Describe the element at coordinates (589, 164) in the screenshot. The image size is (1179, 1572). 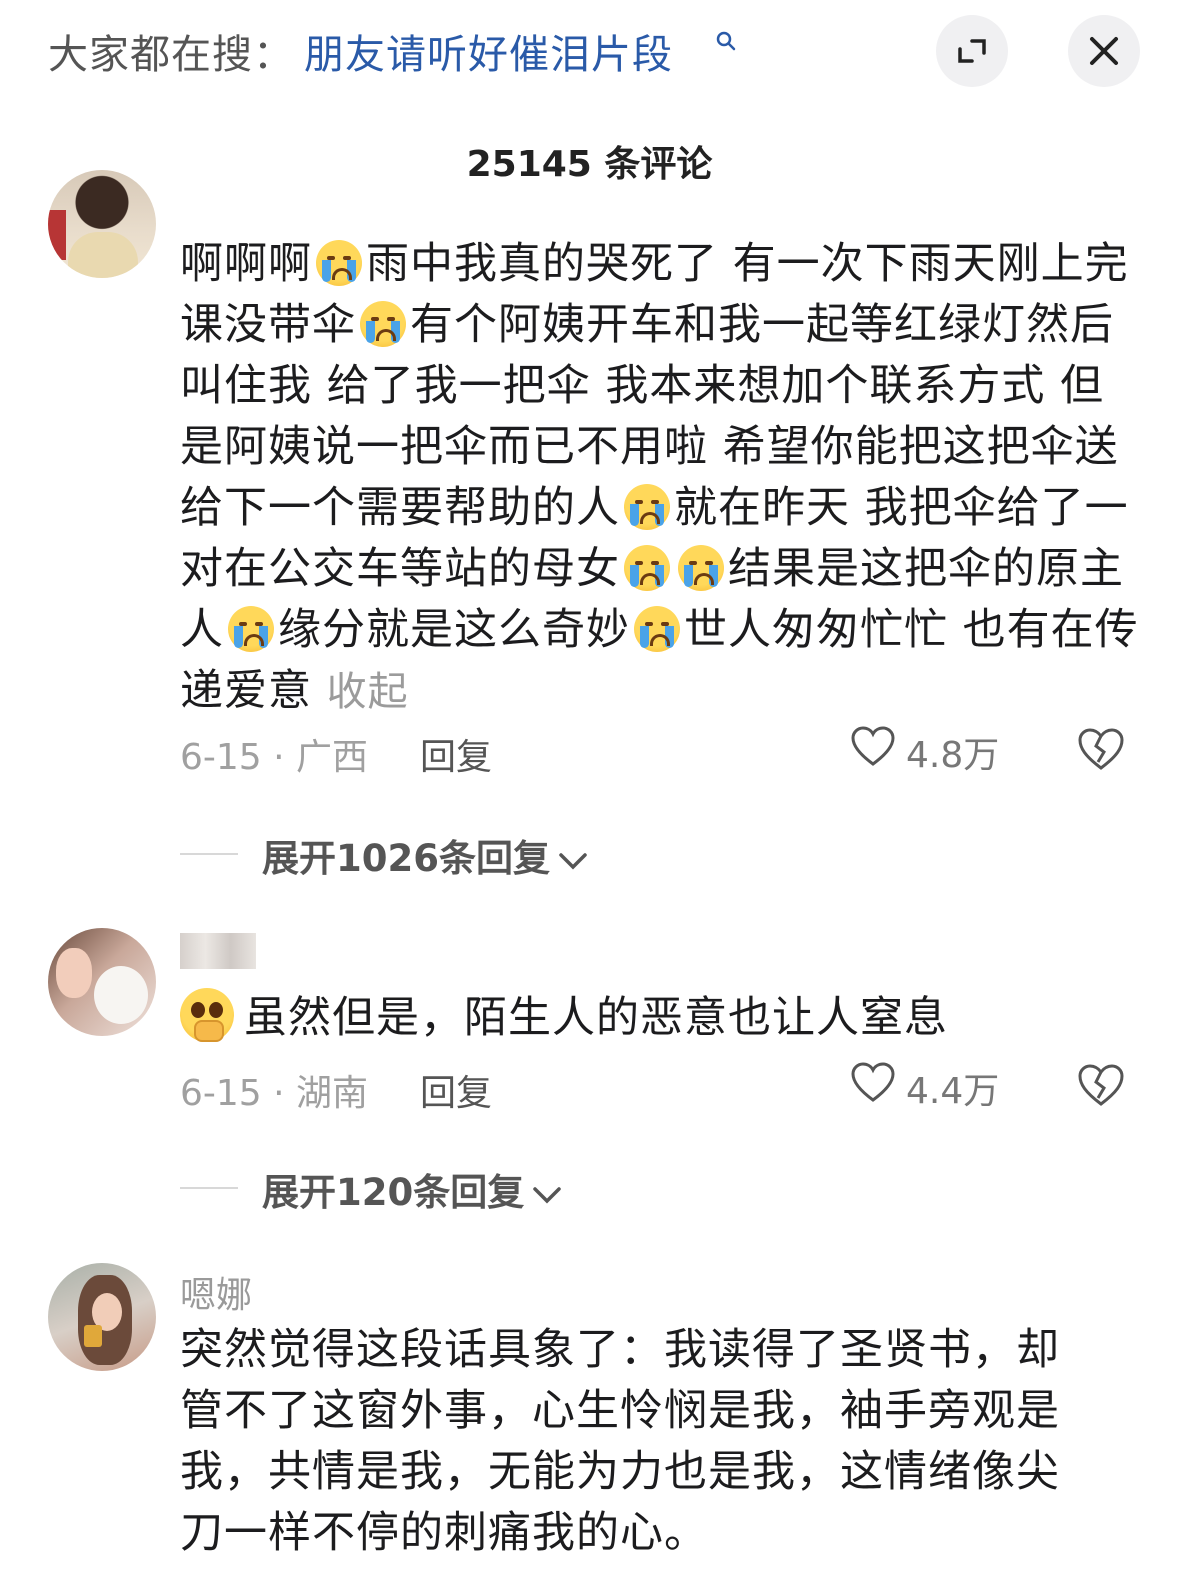
I see `comment-count-title: 25145 条评论` at that location.